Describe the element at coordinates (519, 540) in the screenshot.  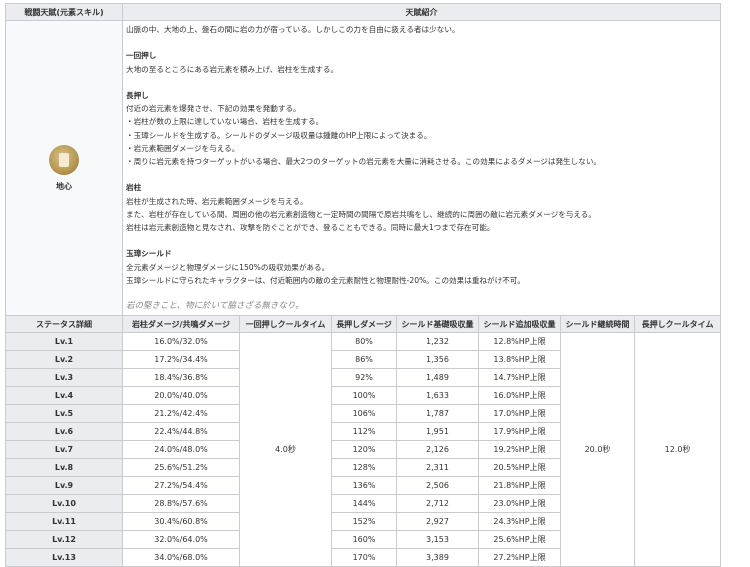
I see `shield-bonus-cell: 25.6%HP上限` at that location.